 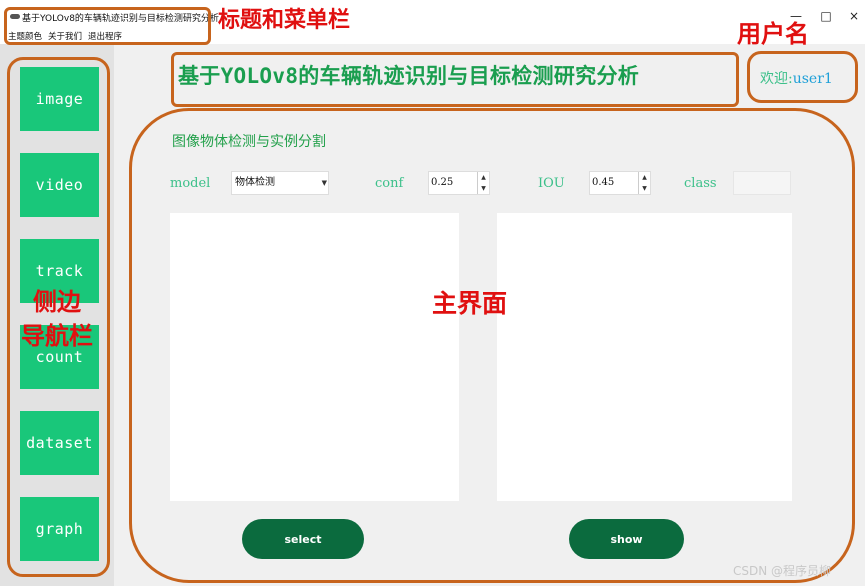 What do you see at coordinates (455, 79) in the screenshot?
I see `annotation-box-title` at bounding box center [455, 79].